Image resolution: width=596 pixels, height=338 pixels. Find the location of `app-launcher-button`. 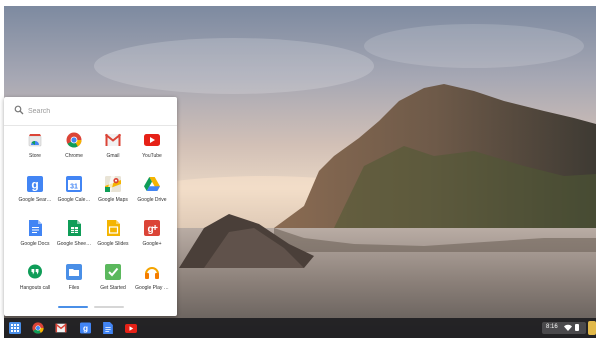

app-launcher-button is located at coordinates (15, 328).